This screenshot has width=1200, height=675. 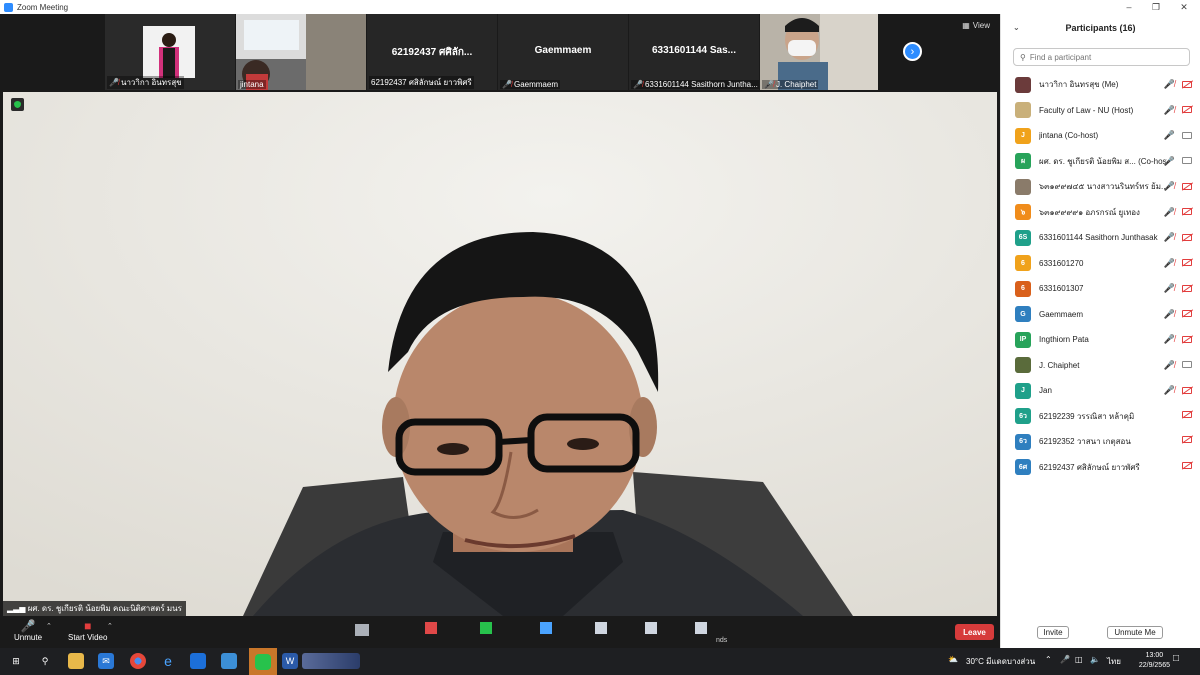 What do you see at coordinates (1184, 7) in the screenshot?
I see `close-button: ✕` at bounding box center [1184, 7].